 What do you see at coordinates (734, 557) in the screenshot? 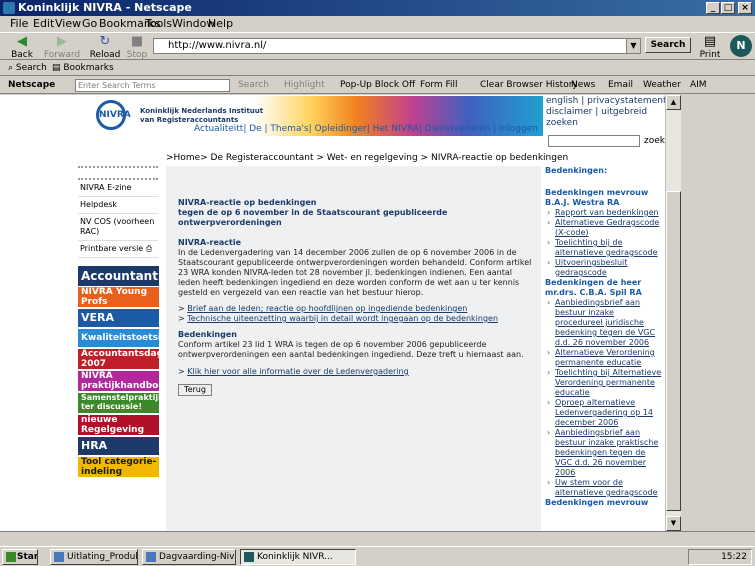
I see `clock: 15:22` at bounding box center [734, 557].